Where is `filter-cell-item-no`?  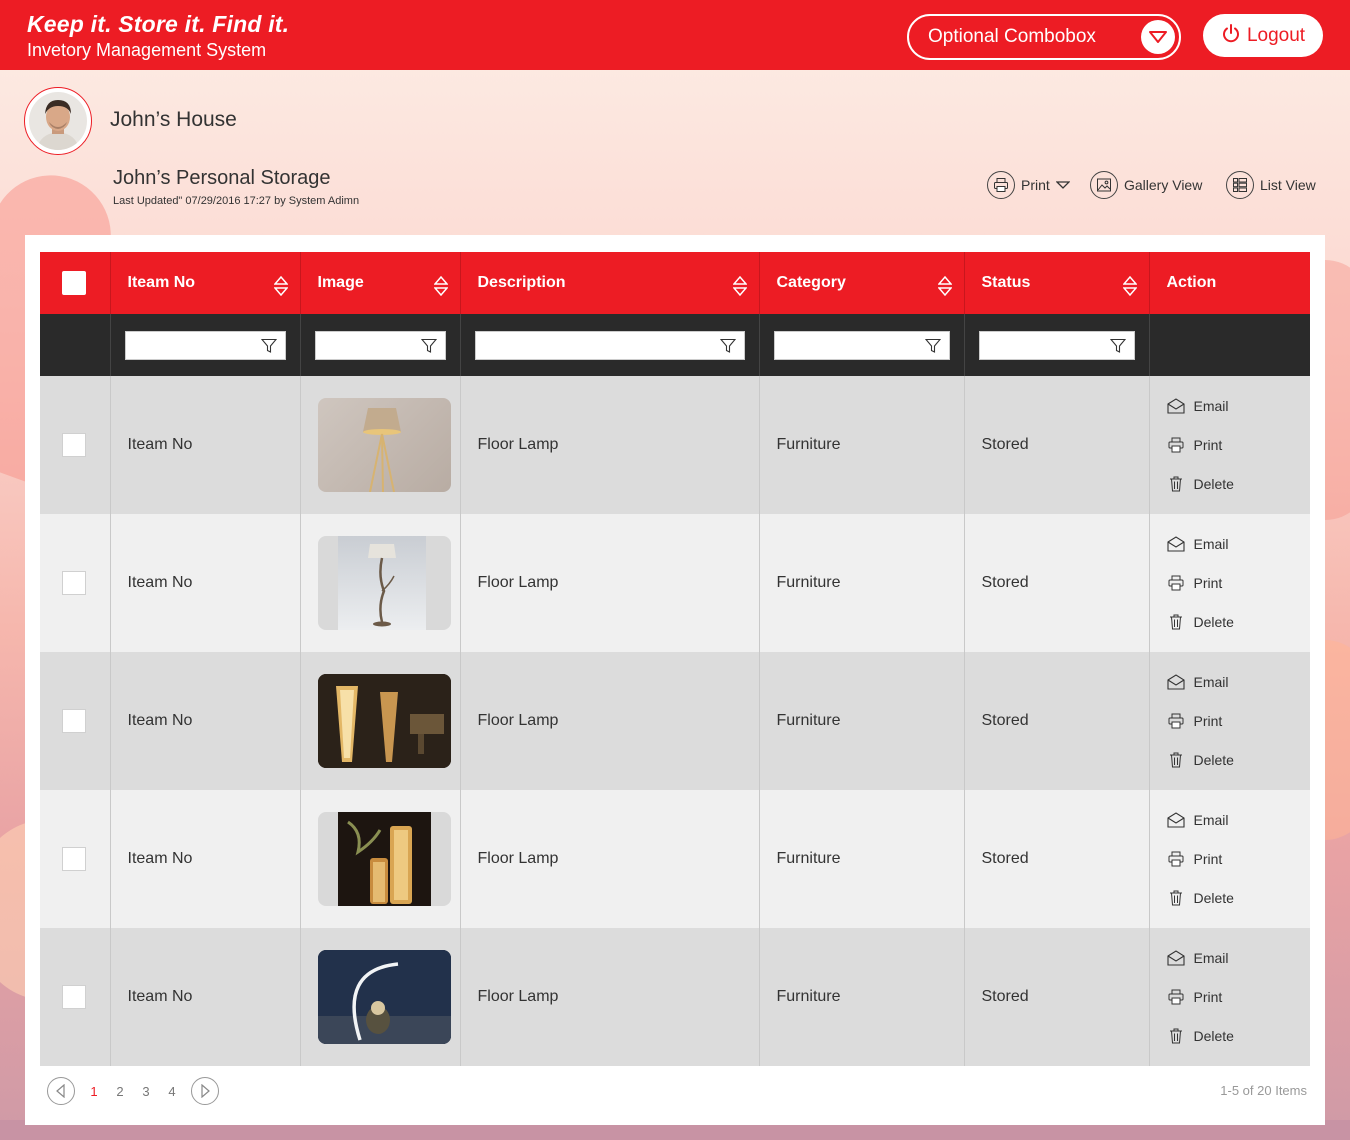
filter-cell-item-no is located at coordinates (205, 345).